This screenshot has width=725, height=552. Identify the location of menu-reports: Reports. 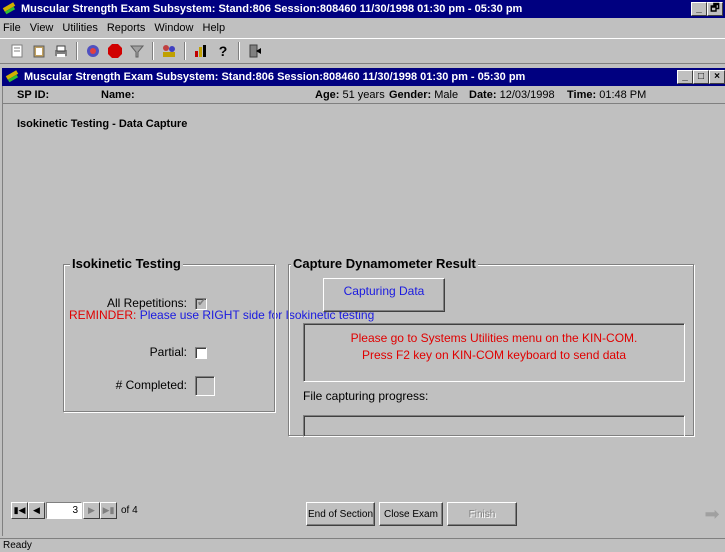
(126, 28).